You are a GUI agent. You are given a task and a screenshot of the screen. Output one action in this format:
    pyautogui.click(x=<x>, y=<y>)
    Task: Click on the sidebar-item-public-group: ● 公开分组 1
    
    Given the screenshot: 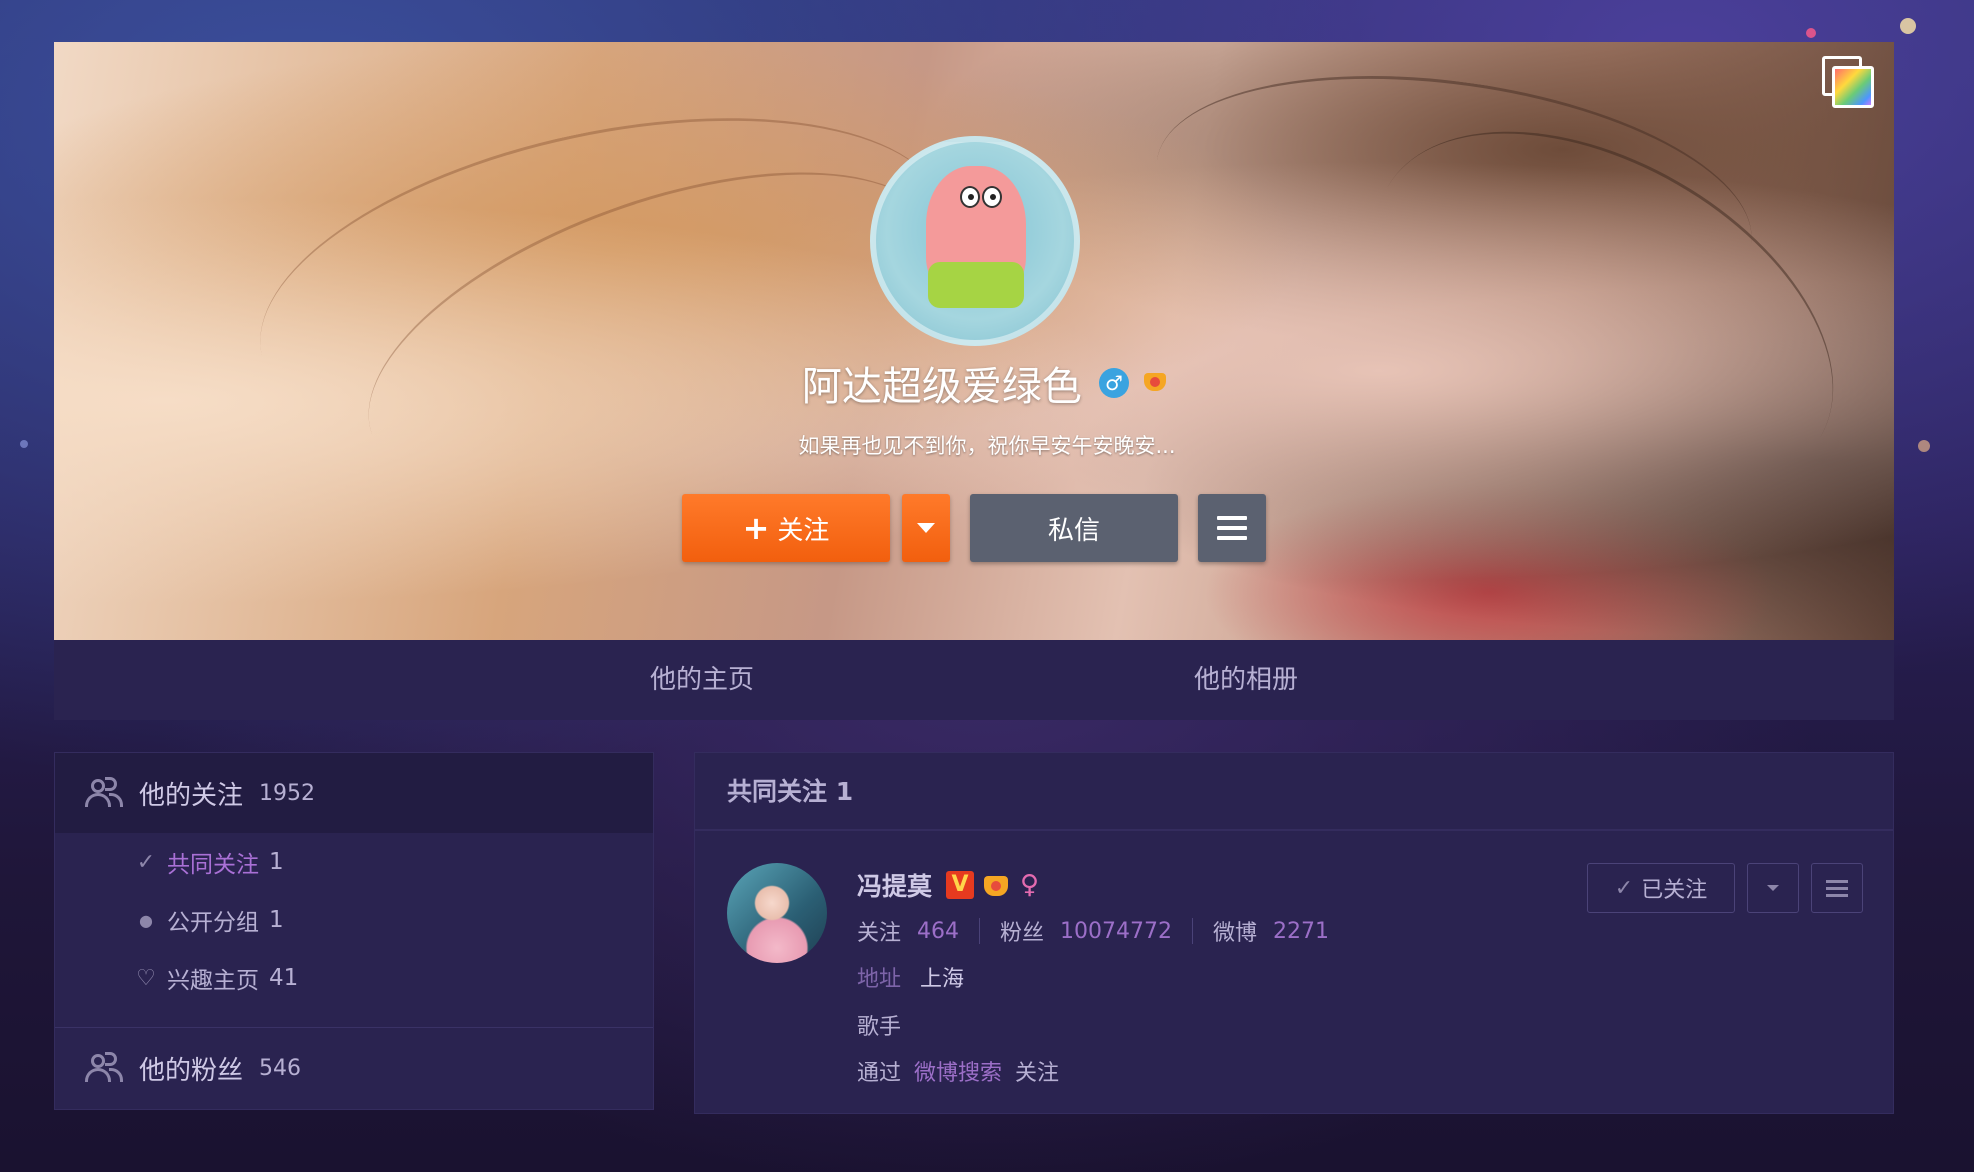 What is the action you would take?
    pyautogui.click(x=354, y=920)
    